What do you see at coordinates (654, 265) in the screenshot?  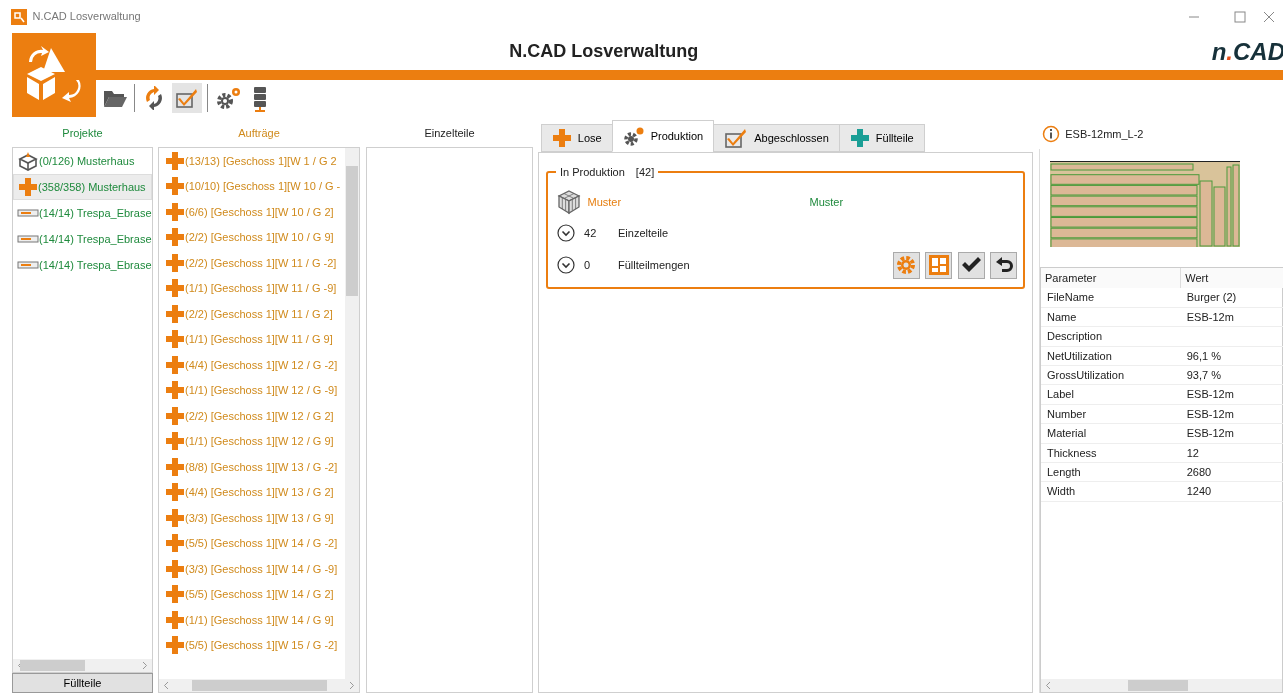 I see `item-label: Füllteilmengen` at bounding box center [654, 265].